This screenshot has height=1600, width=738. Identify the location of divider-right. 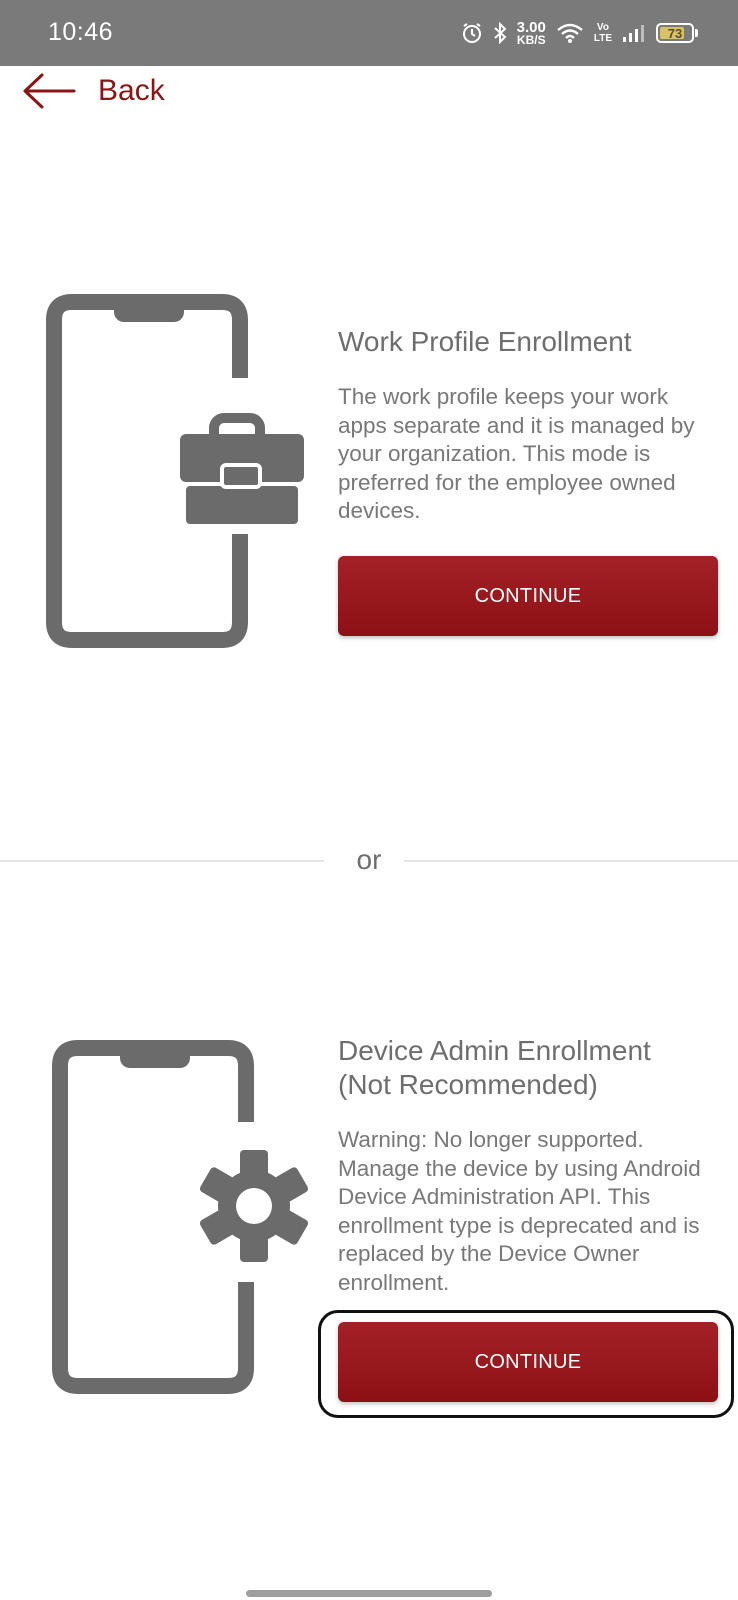
(571, 861).